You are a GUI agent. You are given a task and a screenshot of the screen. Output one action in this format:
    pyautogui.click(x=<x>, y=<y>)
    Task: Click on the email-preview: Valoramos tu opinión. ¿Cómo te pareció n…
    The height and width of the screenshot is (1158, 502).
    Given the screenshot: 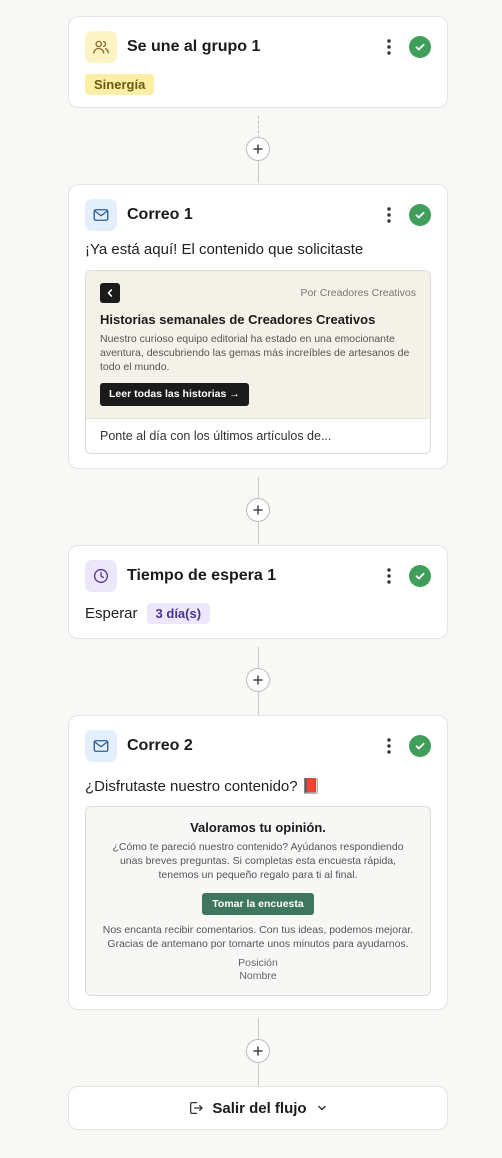 What is the action you would take?
    pyautogui.click(x=258, y=901)
    